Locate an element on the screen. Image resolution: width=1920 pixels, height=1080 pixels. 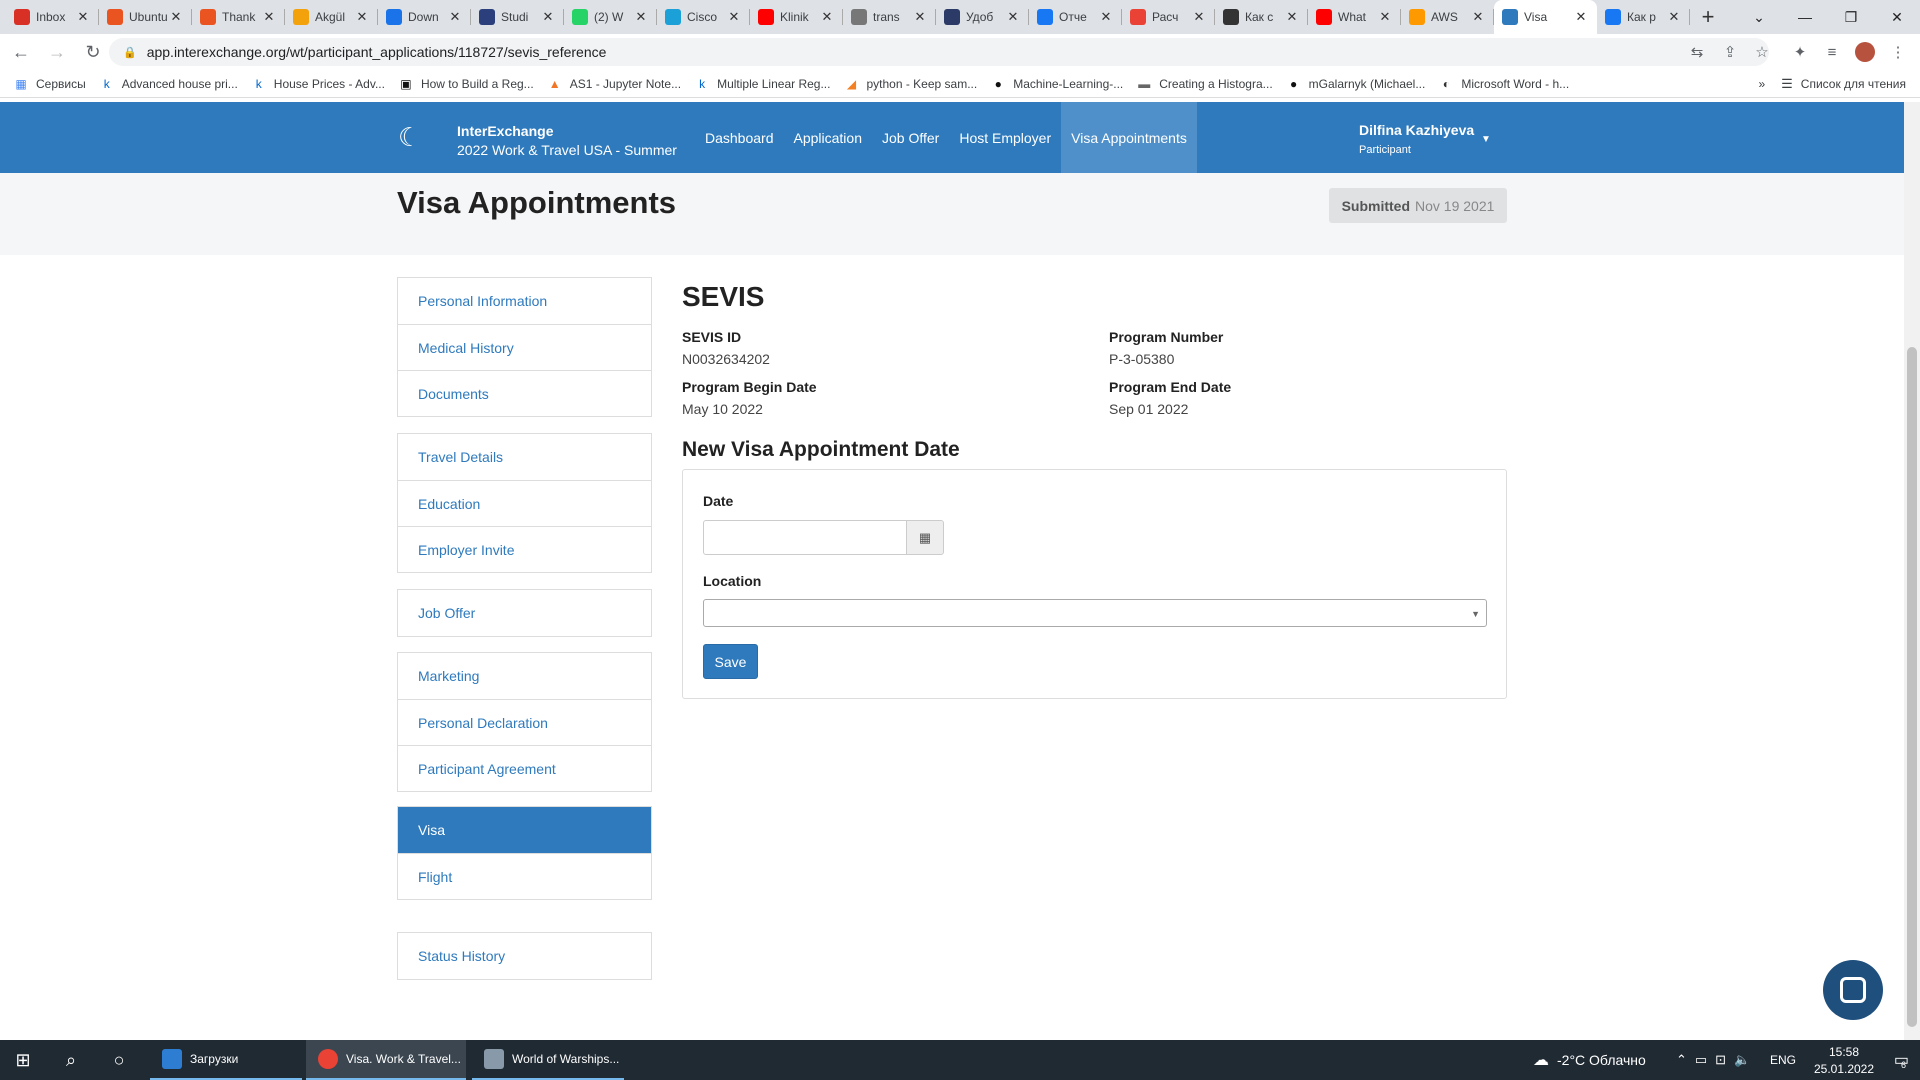
browser-tab: Как с ✕ is located at coordinates (1261, 17).